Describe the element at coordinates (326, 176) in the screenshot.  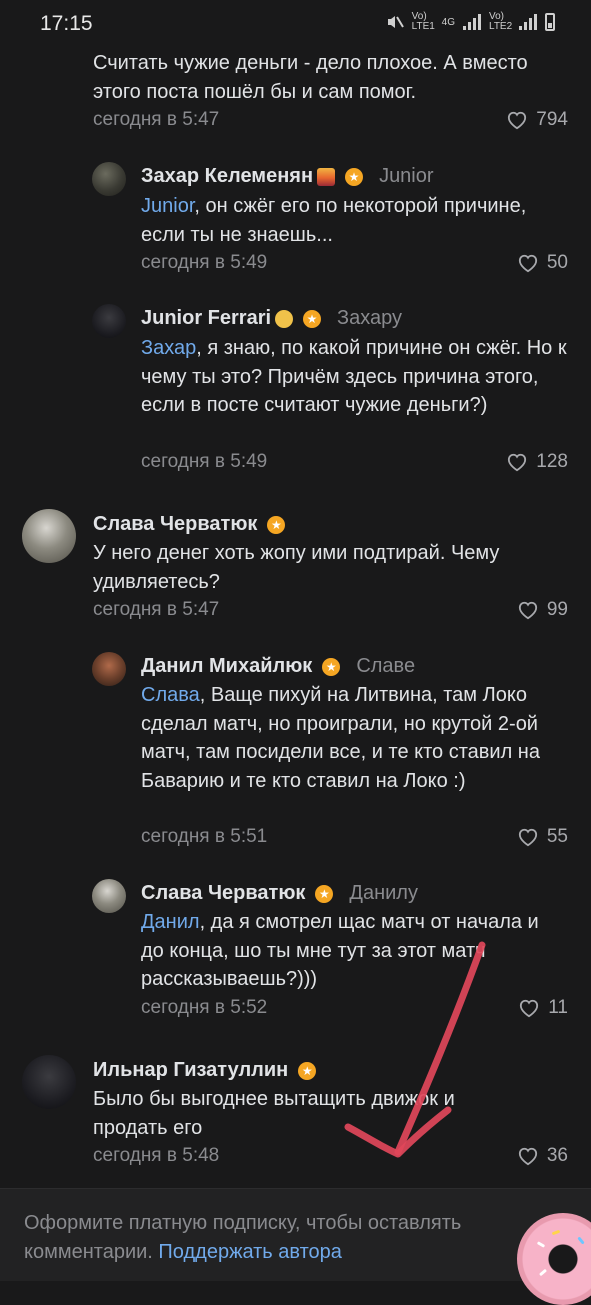
I see `sunset-emoji-icon` at that location.